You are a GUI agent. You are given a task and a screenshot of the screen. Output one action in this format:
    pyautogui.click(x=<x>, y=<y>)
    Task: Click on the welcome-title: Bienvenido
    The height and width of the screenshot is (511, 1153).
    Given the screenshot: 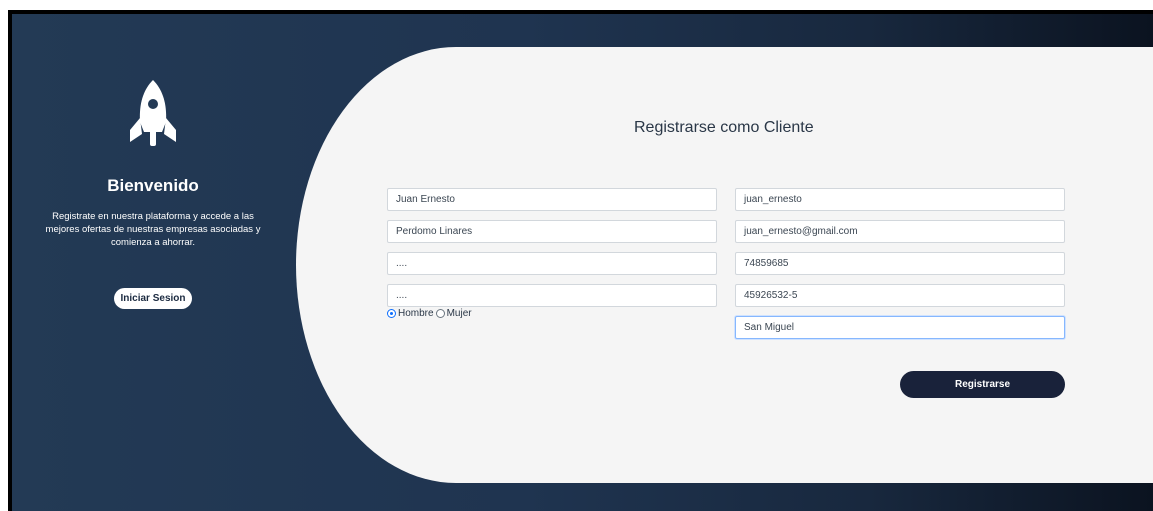 What is the action you would take?
    pyautogui.click(x=153, y=185)
    